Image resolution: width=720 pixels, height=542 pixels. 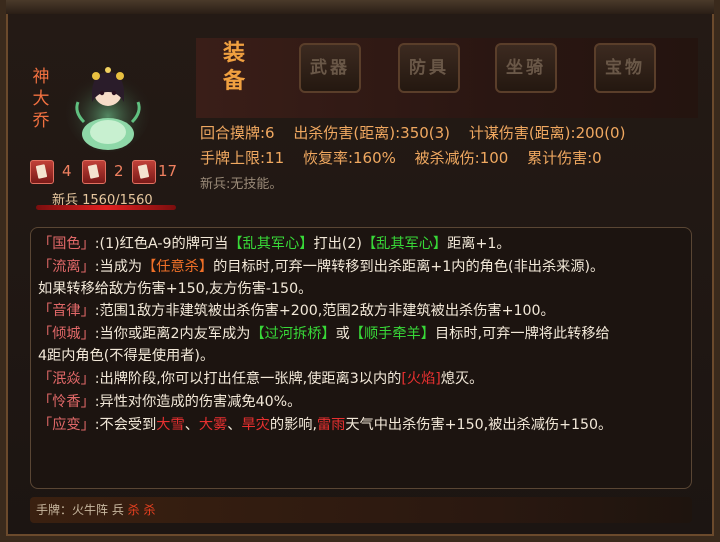 I want to click on skill-name: 「泯焱」, so click(x=66, y=379).